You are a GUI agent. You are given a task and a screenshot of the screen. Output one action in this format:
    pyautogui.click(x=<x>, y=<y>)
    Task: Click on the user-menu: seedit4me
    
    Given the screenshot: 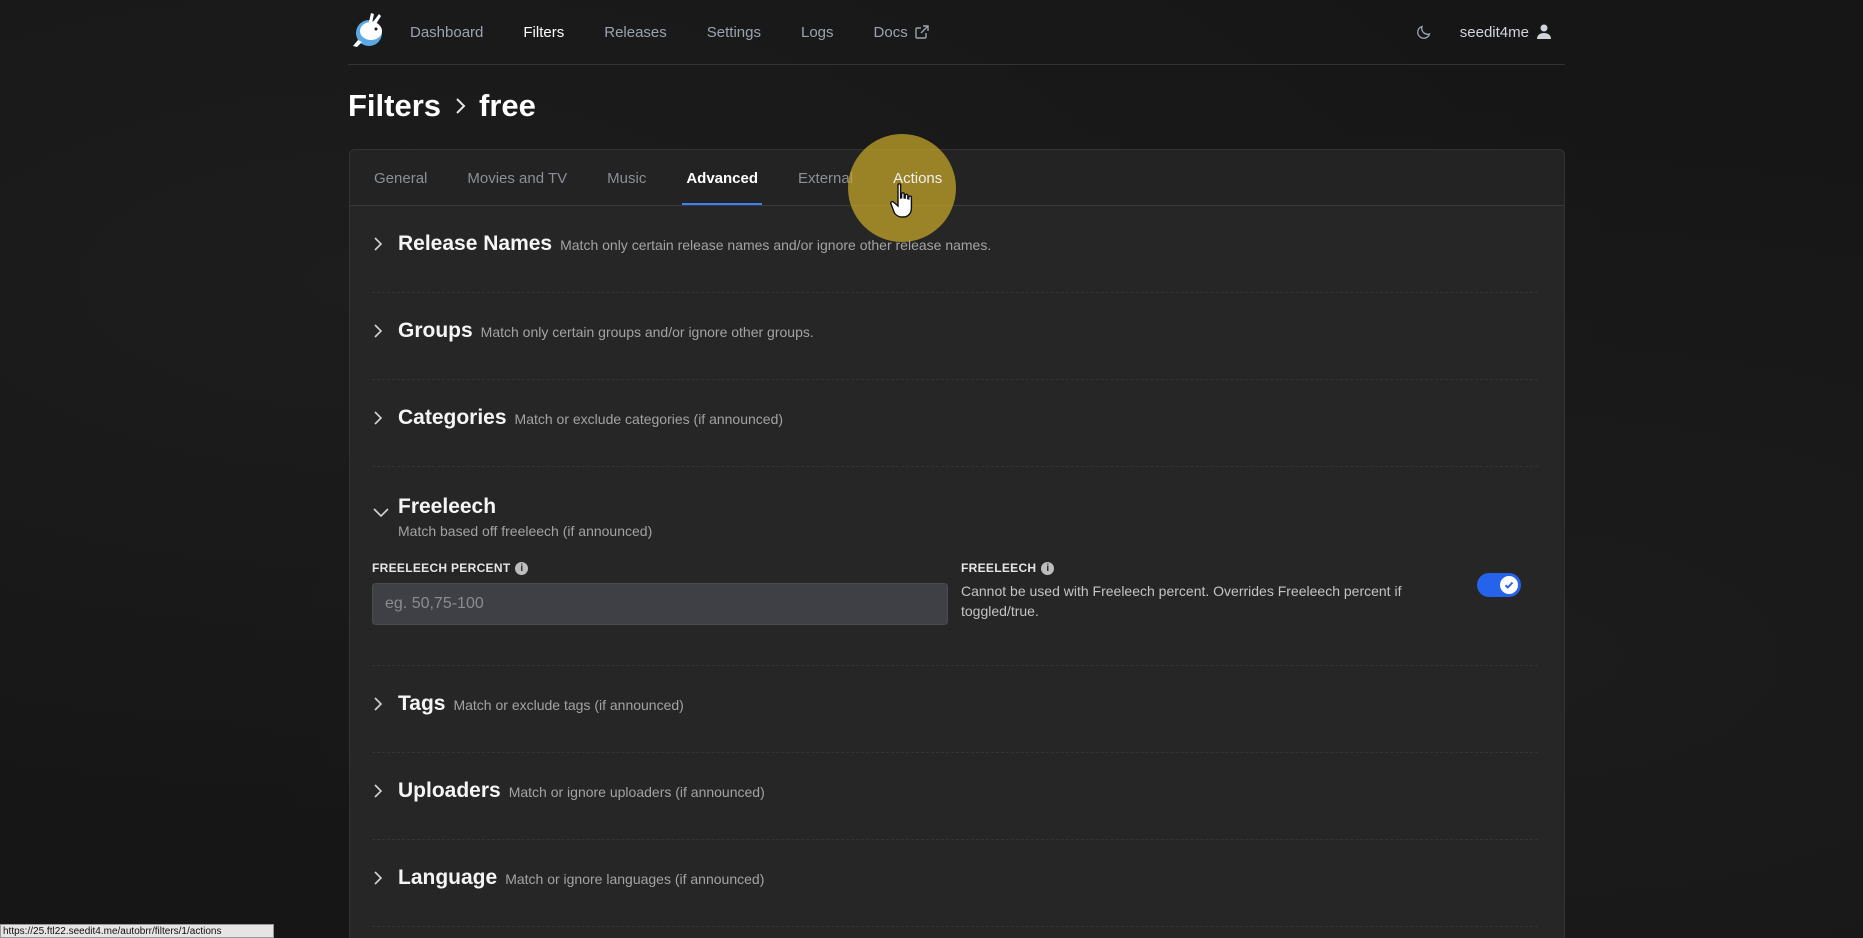 What is the action you would take?
    pyautogui.click(x=1505, y=32)
    